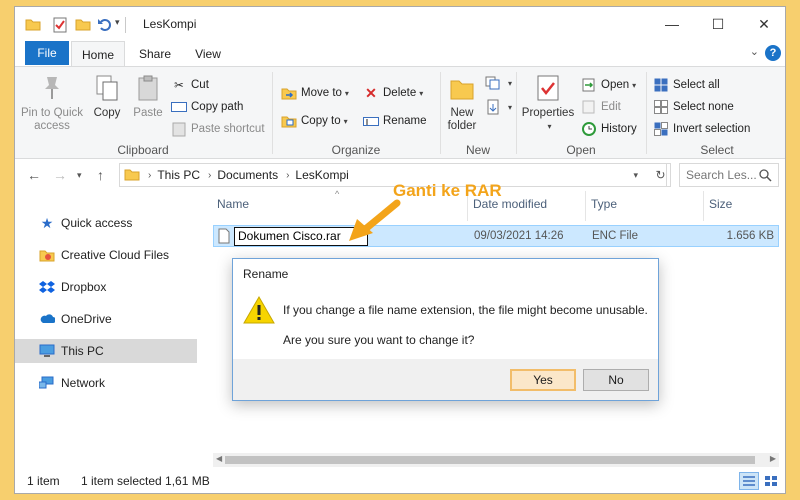 This screenshot has height=500, width=800. What do you see at coordinates (490, 460) in the screenshot?
I see `scrollbar-thumb` at bounding box center [490, 460].